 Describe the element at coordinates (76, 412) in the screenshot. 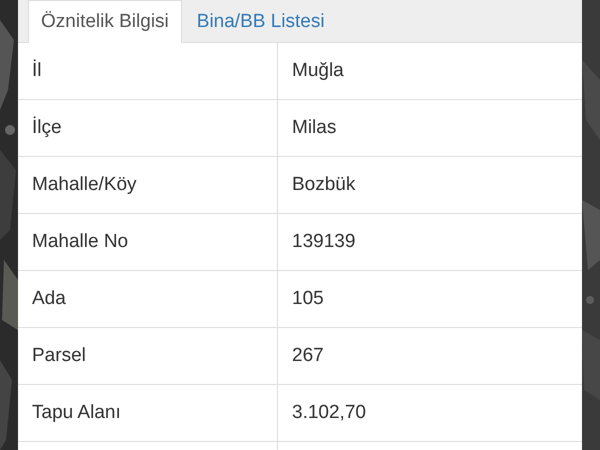

I see `field-label: Tapu Alanı` at that location.